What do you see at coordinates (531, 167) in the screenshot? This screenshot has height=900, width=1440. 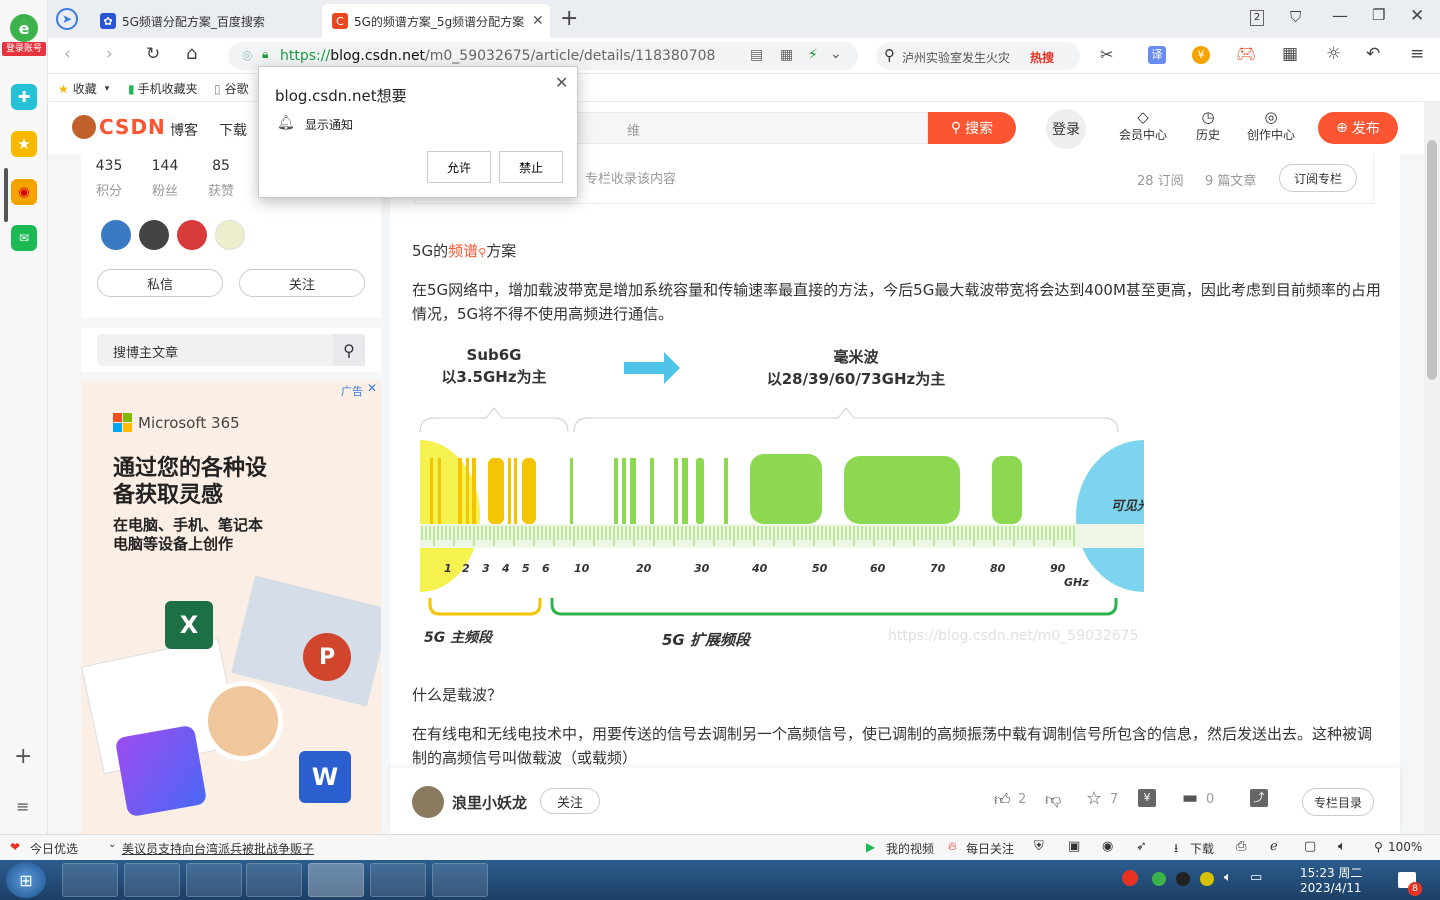 I see `deny-button: 禁止` at bounding box center [531, 167].